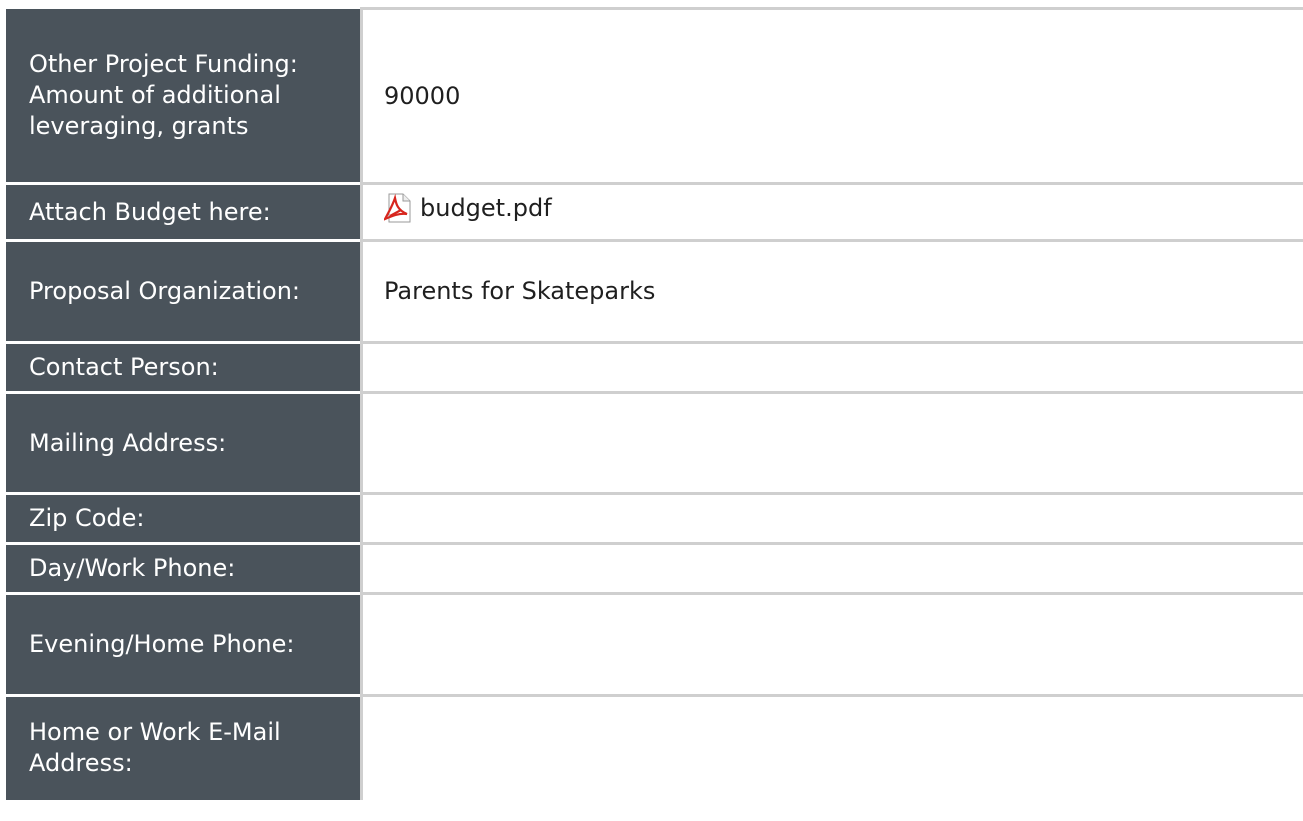  I want to click on zip-code-value, so click(831, 518).